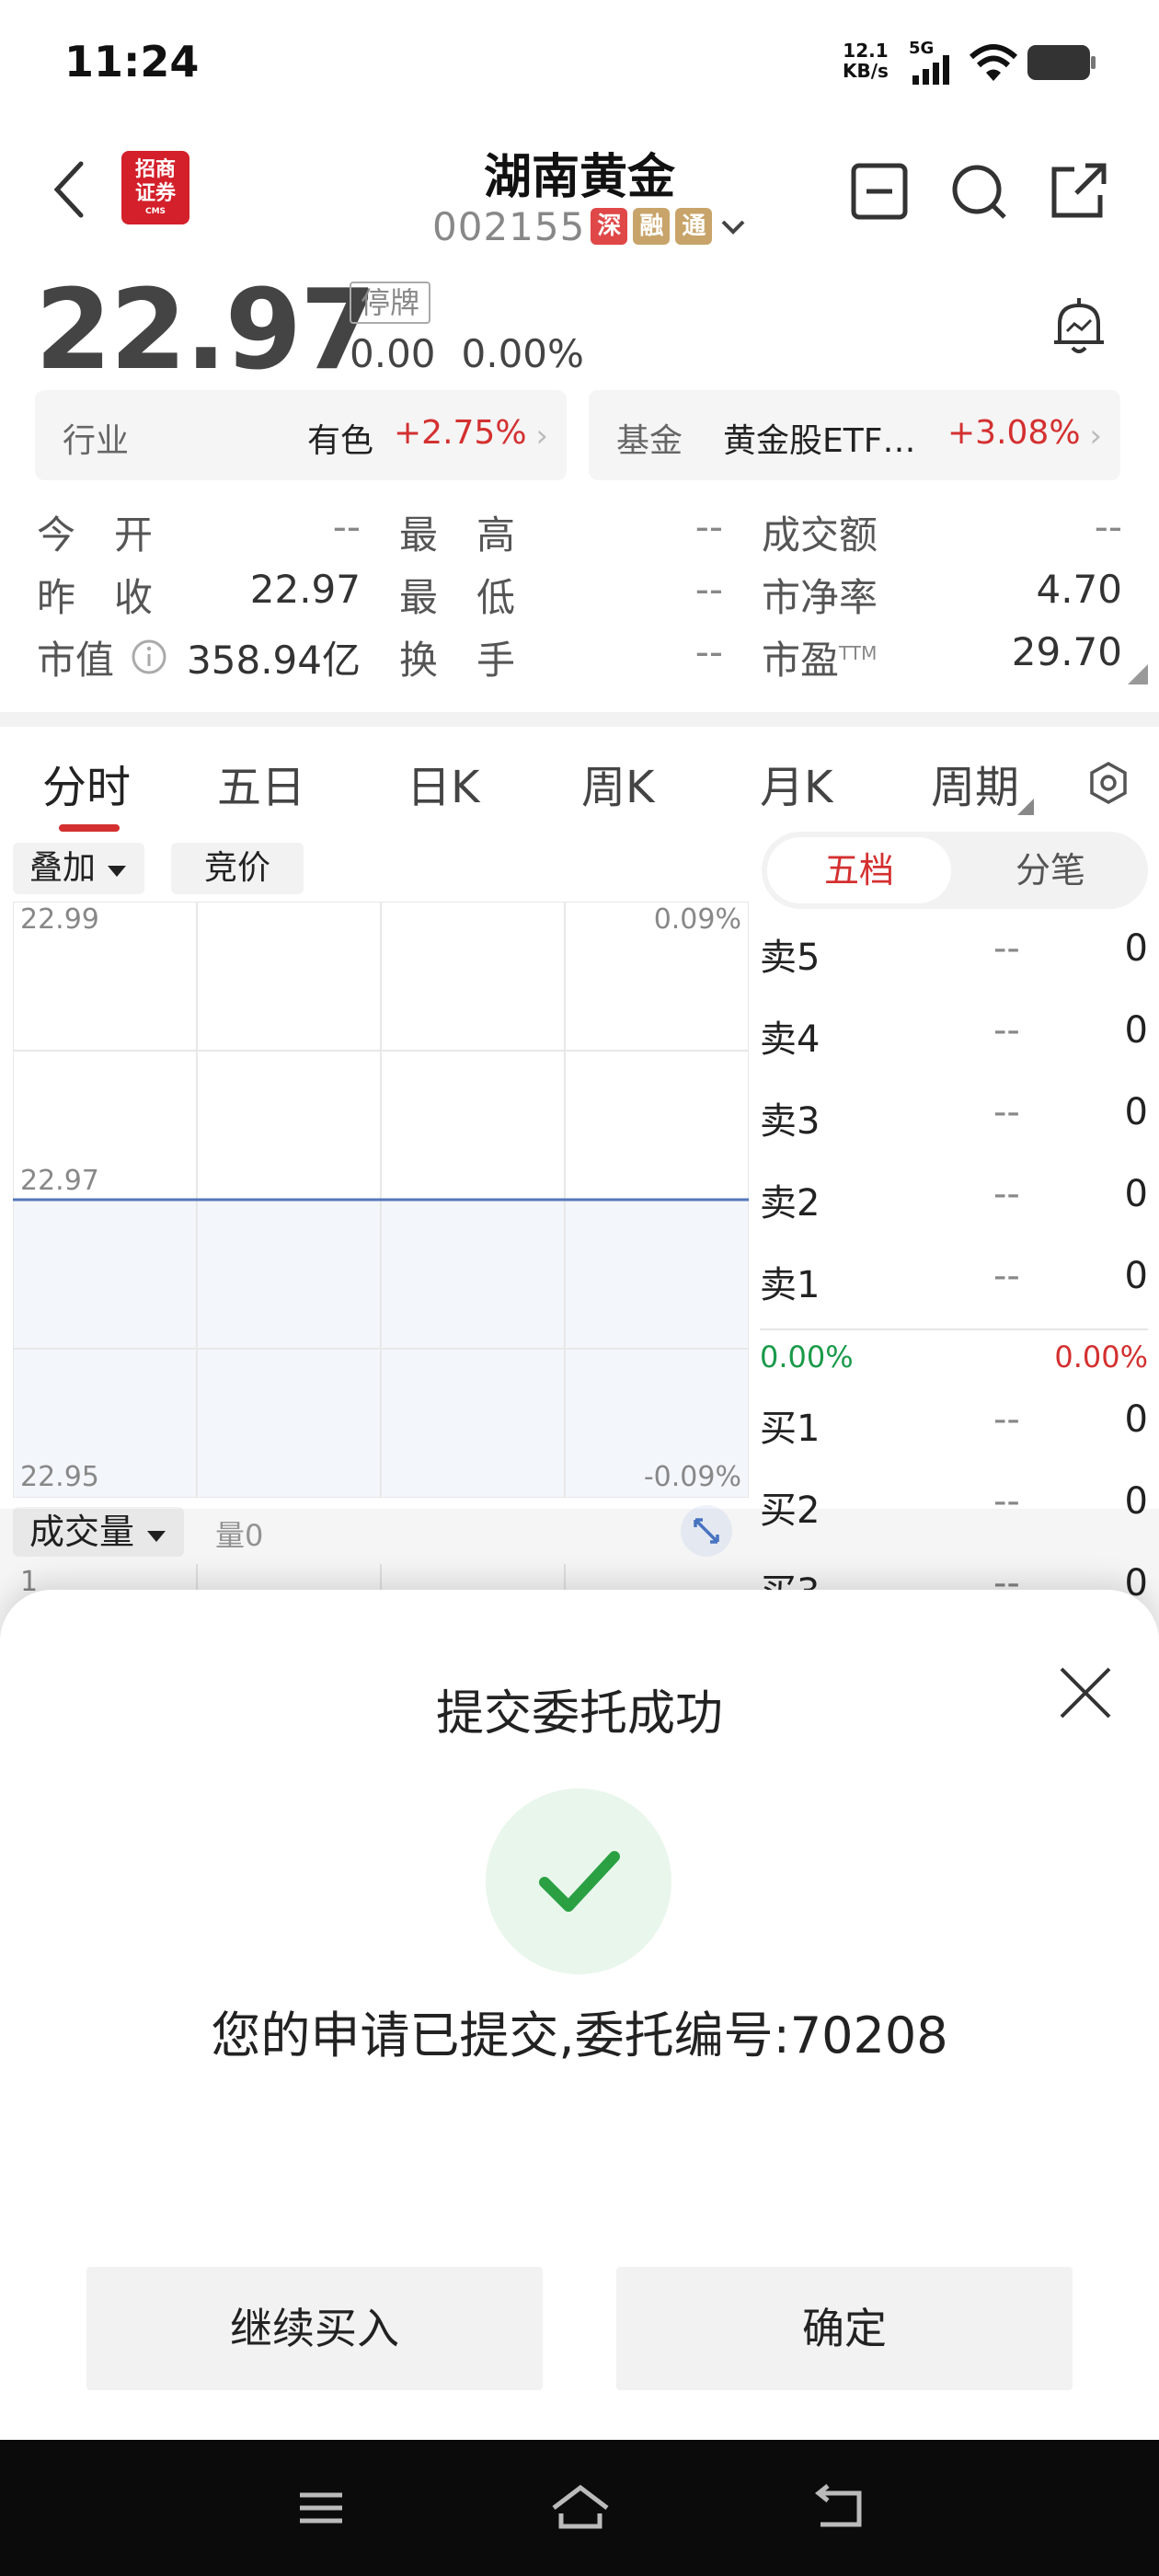 This screenshot has height=2576, width=1159. I want to click on share-icon, so click(1078, 191).